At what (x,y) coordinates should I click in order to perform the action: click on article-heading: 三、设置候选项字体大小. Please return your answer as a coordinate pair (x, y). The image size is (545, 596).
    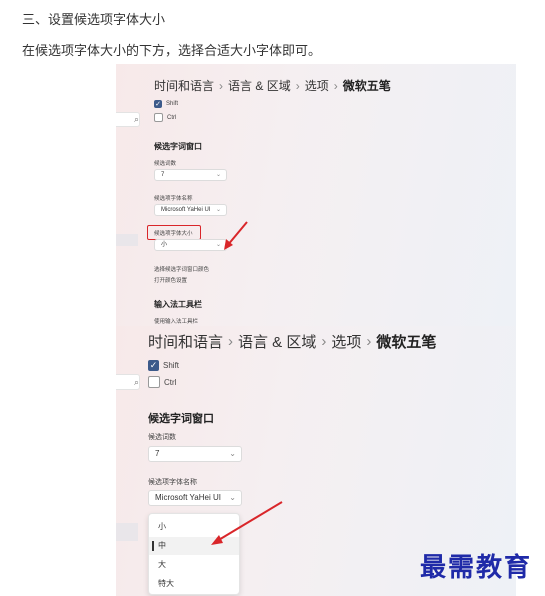
    Looking at the image, I should click on (94, 19).